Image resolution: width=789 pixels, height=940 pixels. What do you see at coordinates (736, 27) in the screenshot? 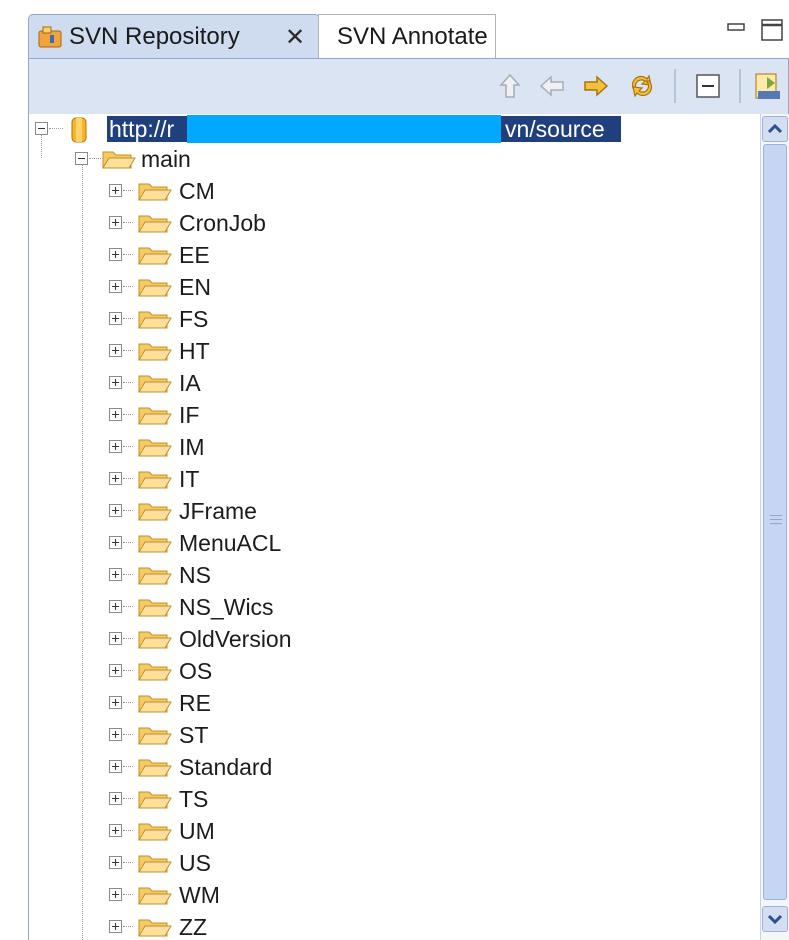
I see `minimize-icon` at bounding box center [736, 27].